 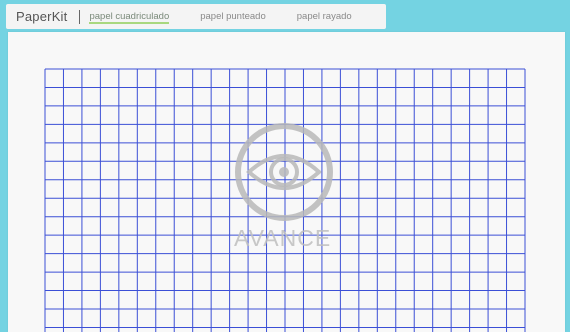 I want to click on tab-papel-cuadriculado: papel cuadriculado, so click(x=129, y=16).